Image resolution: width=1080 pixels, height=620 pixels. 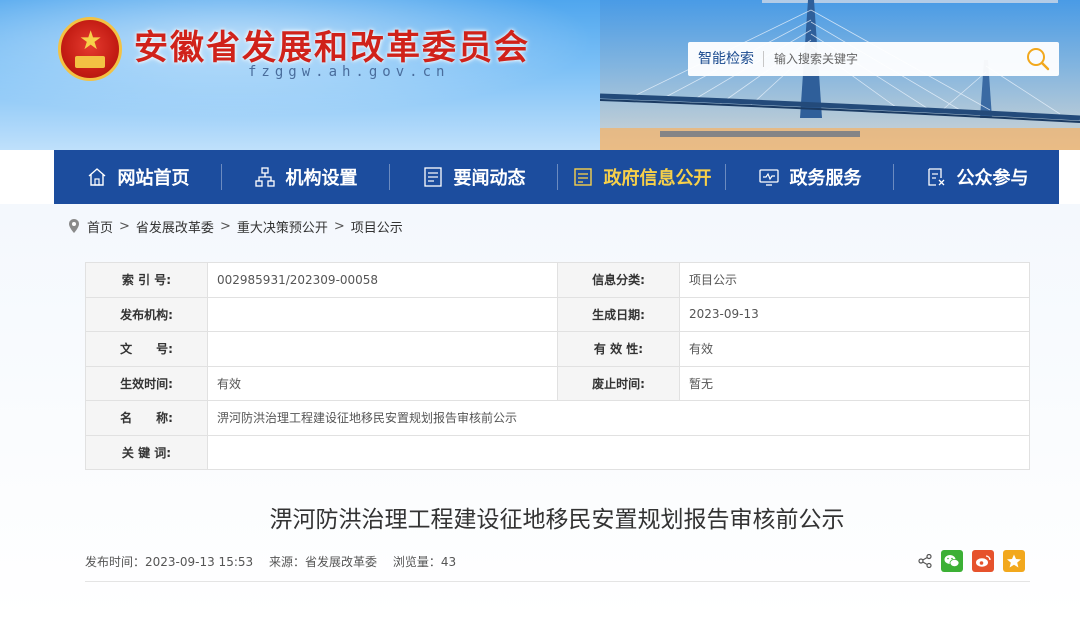 What do you see at coordinates (854, 280) in the screenshot?
I see `meta-value-category: 项目公示` at bounding box center [854, 280].